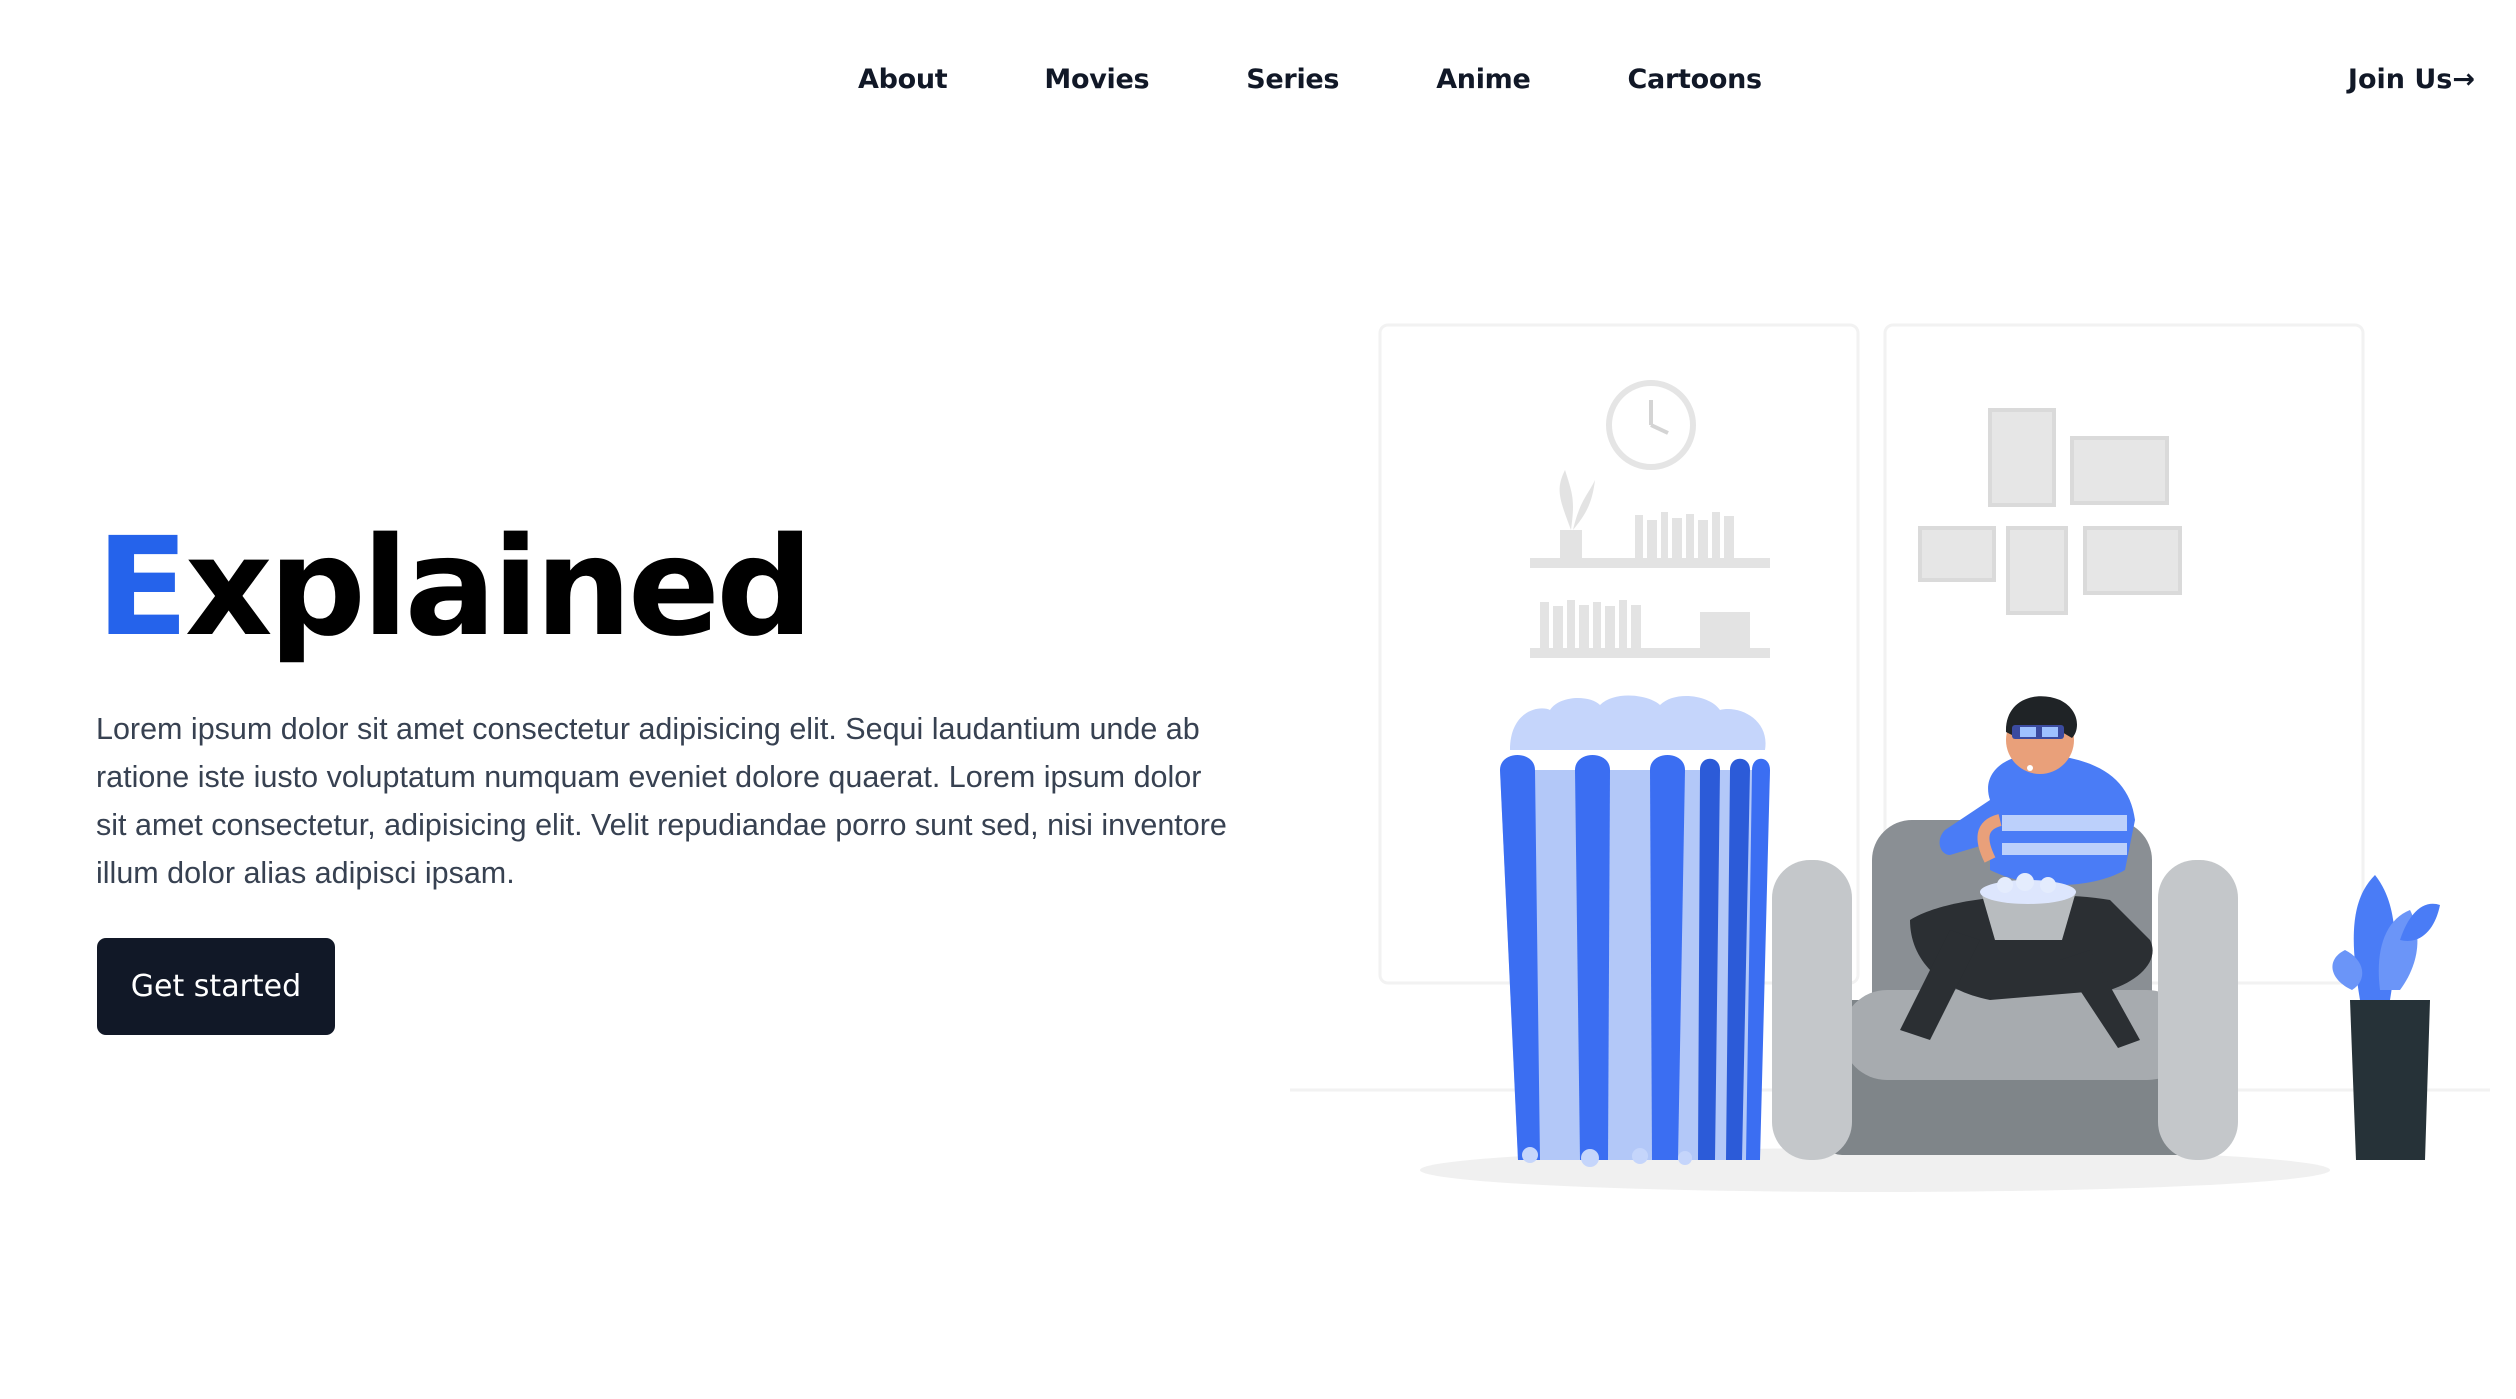 The image size is (2516, 1399). What do you see at coordinates (1695, 79) in the screenshot?
I see `nav-link-cartoons: Cartoons` at bounding box center [1695, 79].